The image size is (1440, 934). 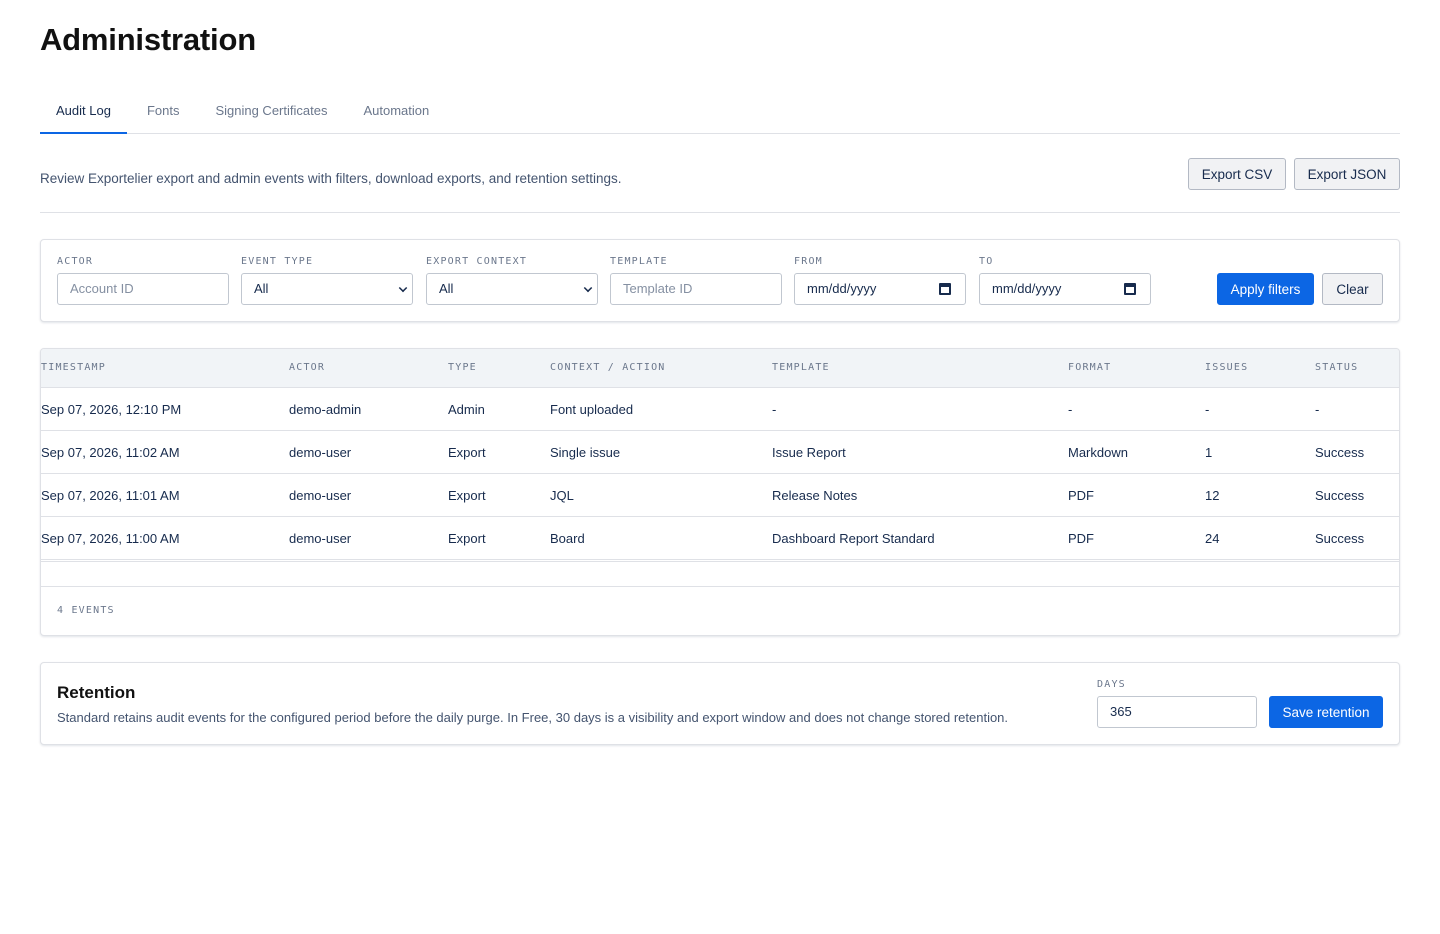 What do you see at coordinates (1212, 495) in the screenshot?
I see `cell-issues: 12` at bounding box center [1212, 495].